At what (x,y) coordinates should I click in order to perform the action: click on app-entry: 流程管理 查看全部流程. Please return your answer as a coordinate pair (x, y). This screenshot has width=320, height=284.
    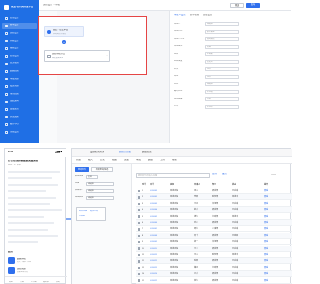
    Looking at the image, I should click on (36, 271).